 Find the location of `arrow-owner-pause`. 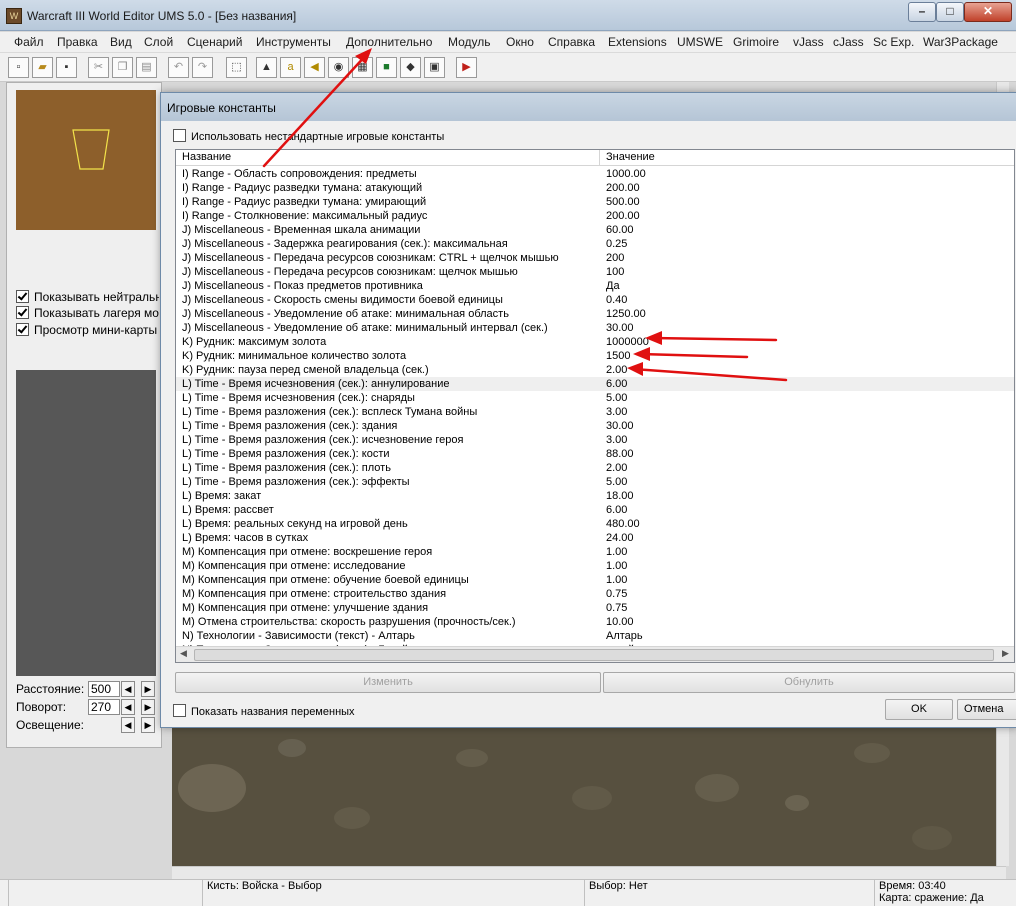

arrow-owner-pause is located at coordinates (710, 374).